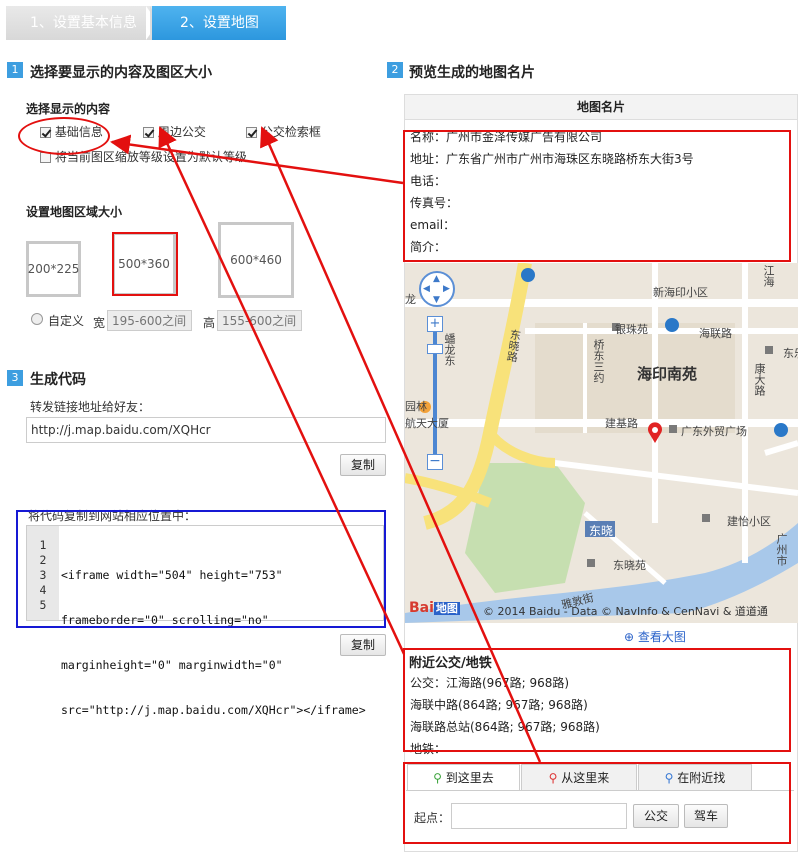  What do you see at coordinates (257, 159) in the screenshot?
I see `arrow-info-to-basic` at bounding box center [257, 159].